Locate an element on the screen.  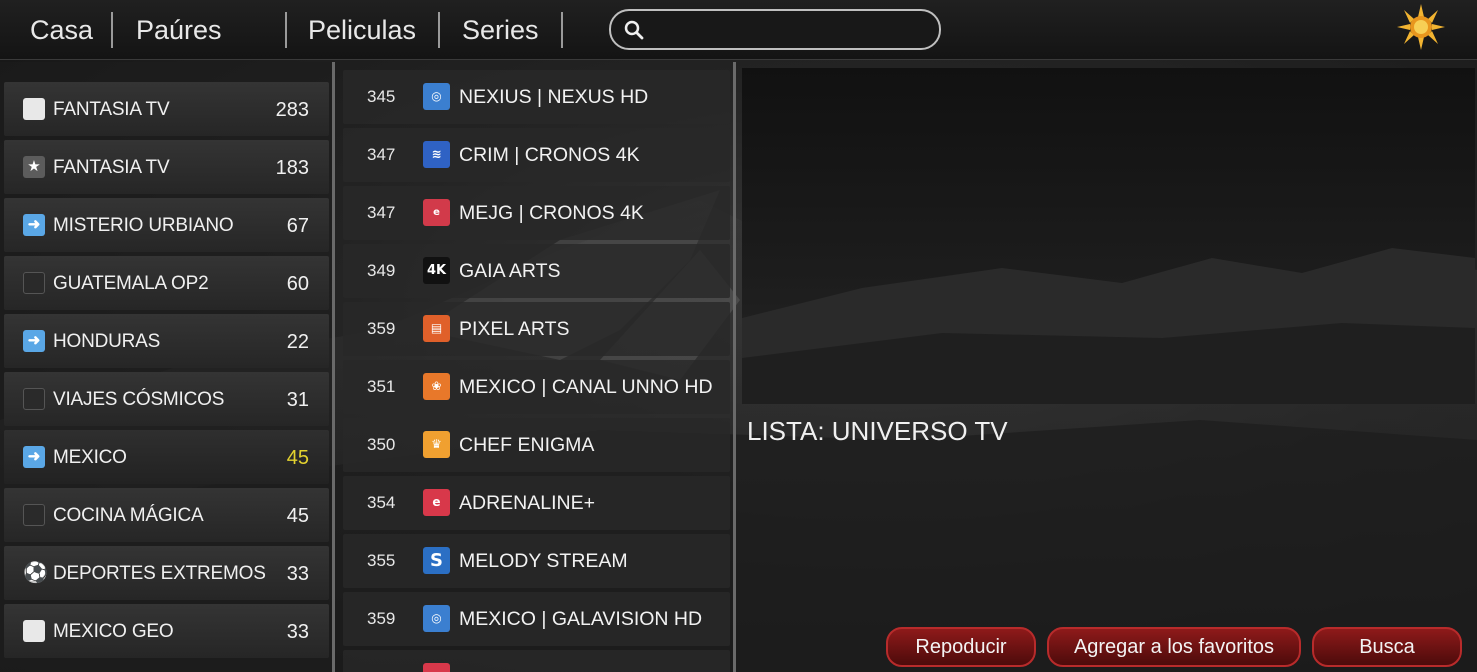
channel-item: 349 4K GAIA ARTS is located at coordinates (536, 271).